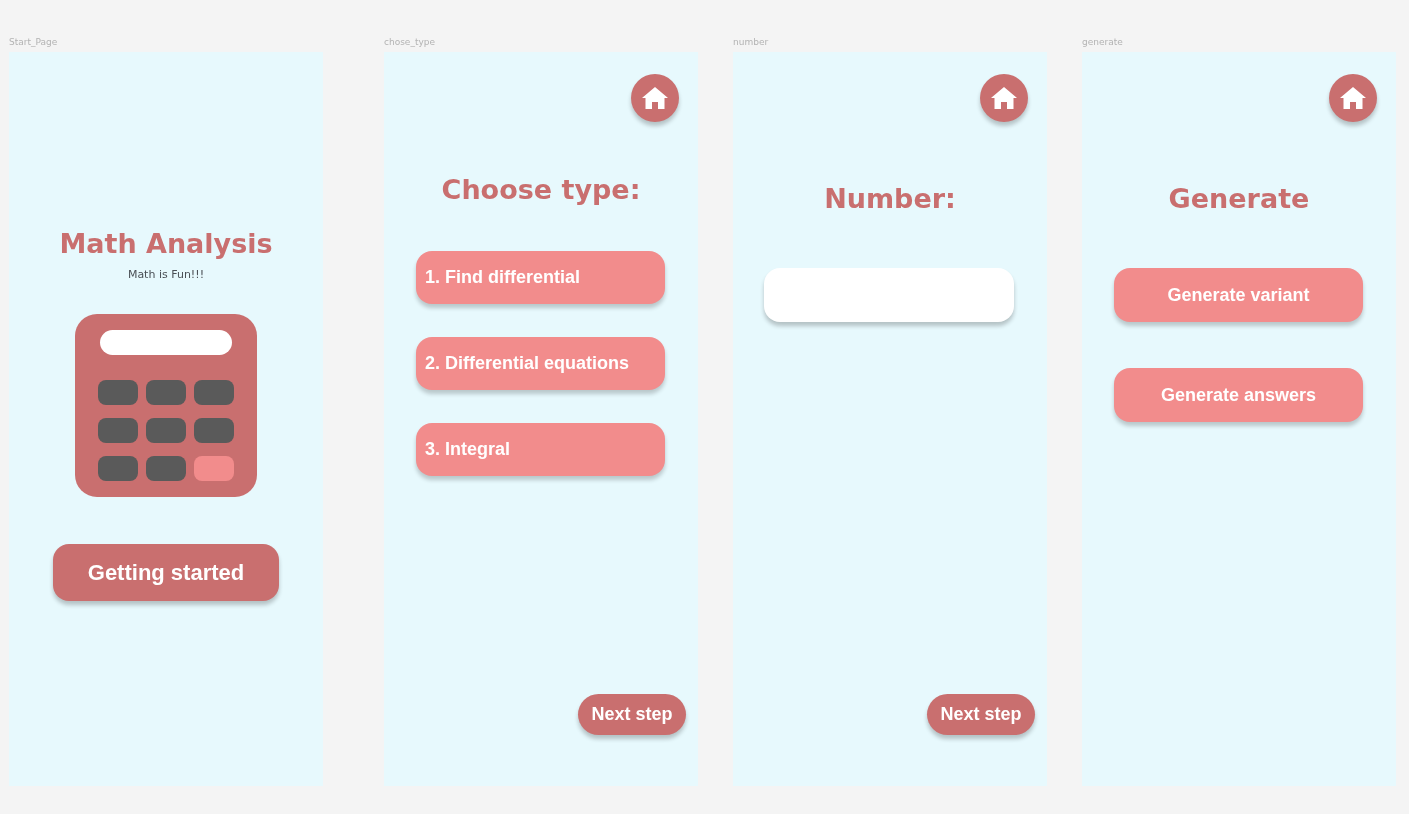  What do you see at coordinates (540, 363) in the screenshot?
I see `type-option-button: 2. Differential equations` at bounding box center [540, 363].